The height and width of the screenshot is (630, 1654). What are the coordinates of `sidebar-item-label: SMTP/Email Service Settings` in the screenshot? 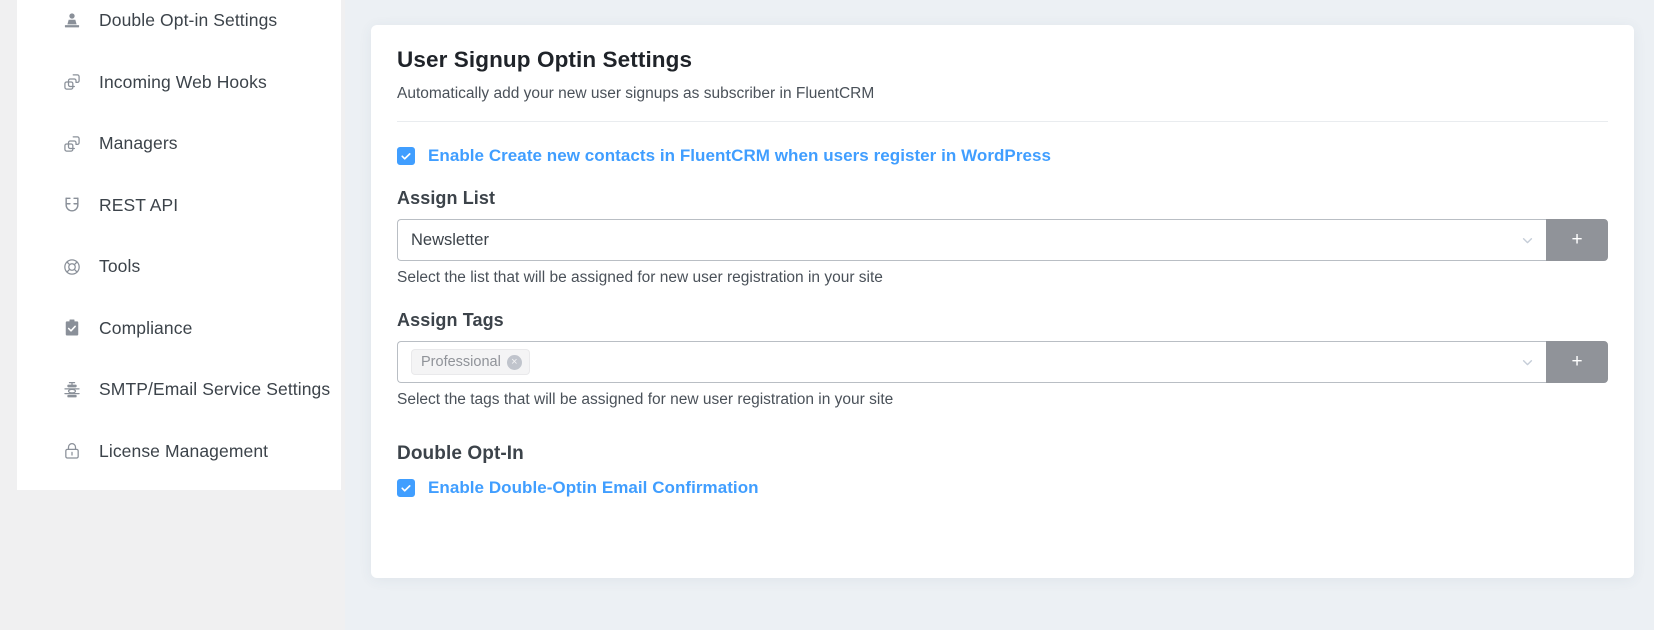 It's located at (215, 389).